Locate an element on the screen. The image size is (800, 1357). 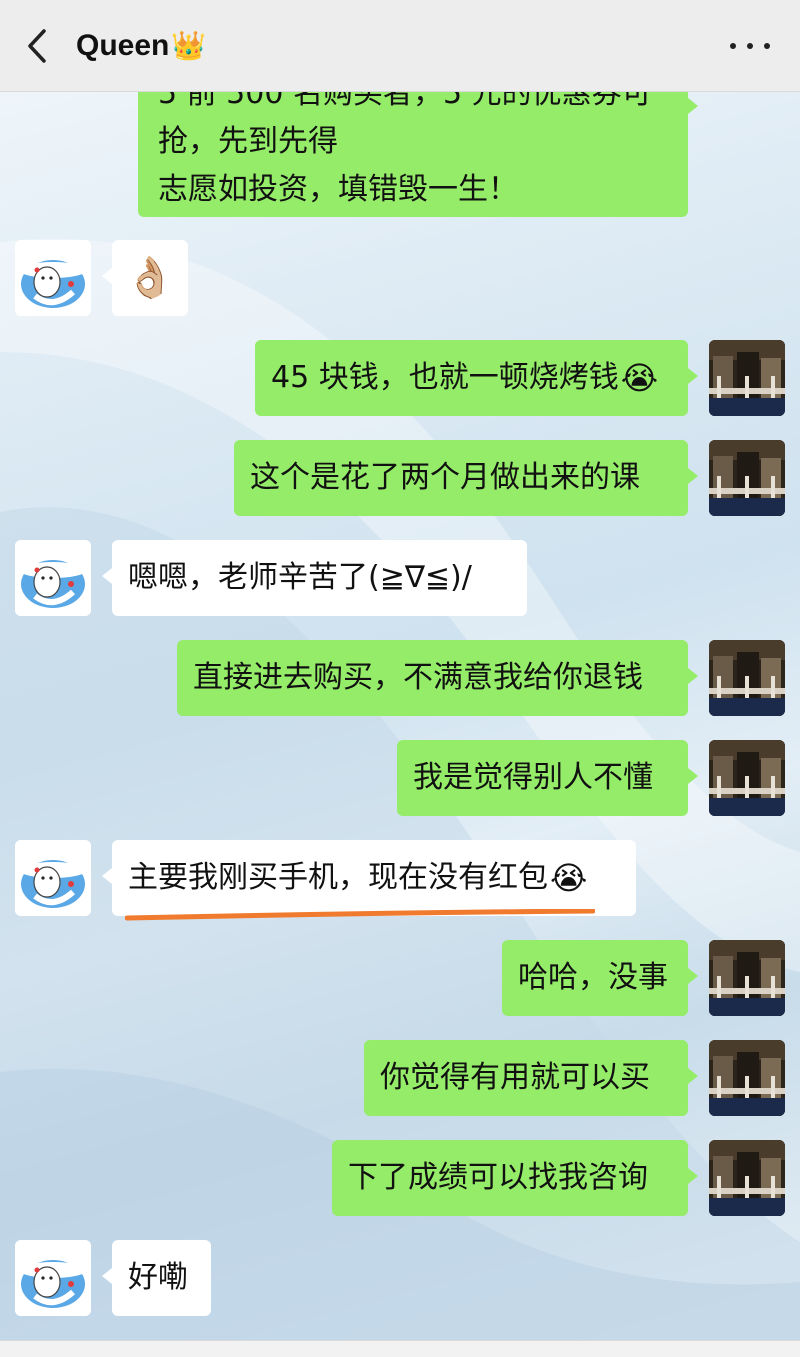
chat-title-text: Queen is located at coordinates (123, 45).